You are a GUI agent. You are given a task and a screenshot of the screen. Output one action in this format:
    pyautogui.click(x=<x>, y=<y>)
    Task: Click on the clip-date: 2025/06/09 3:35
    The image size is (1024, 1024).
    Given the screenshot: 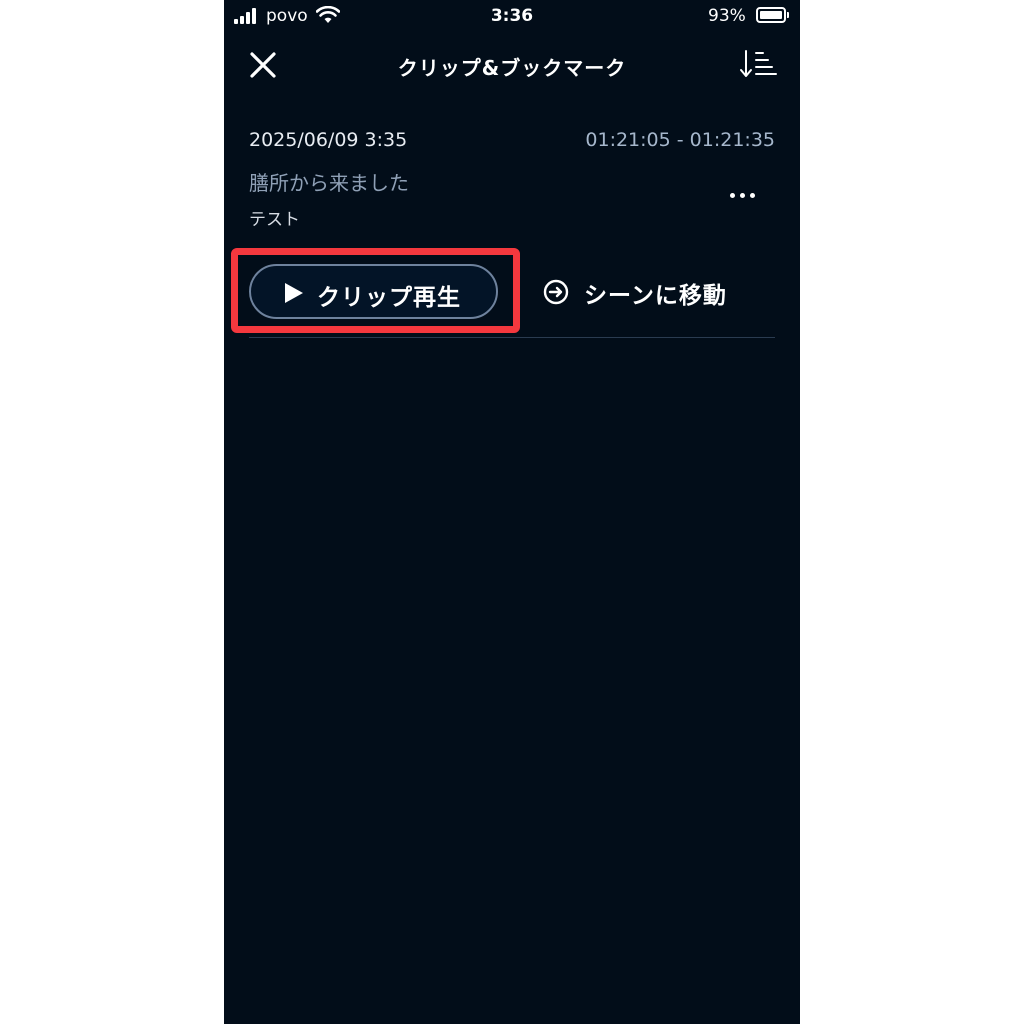 What is the action you would take?
    pyautogui.click(x=328, y=140)
    